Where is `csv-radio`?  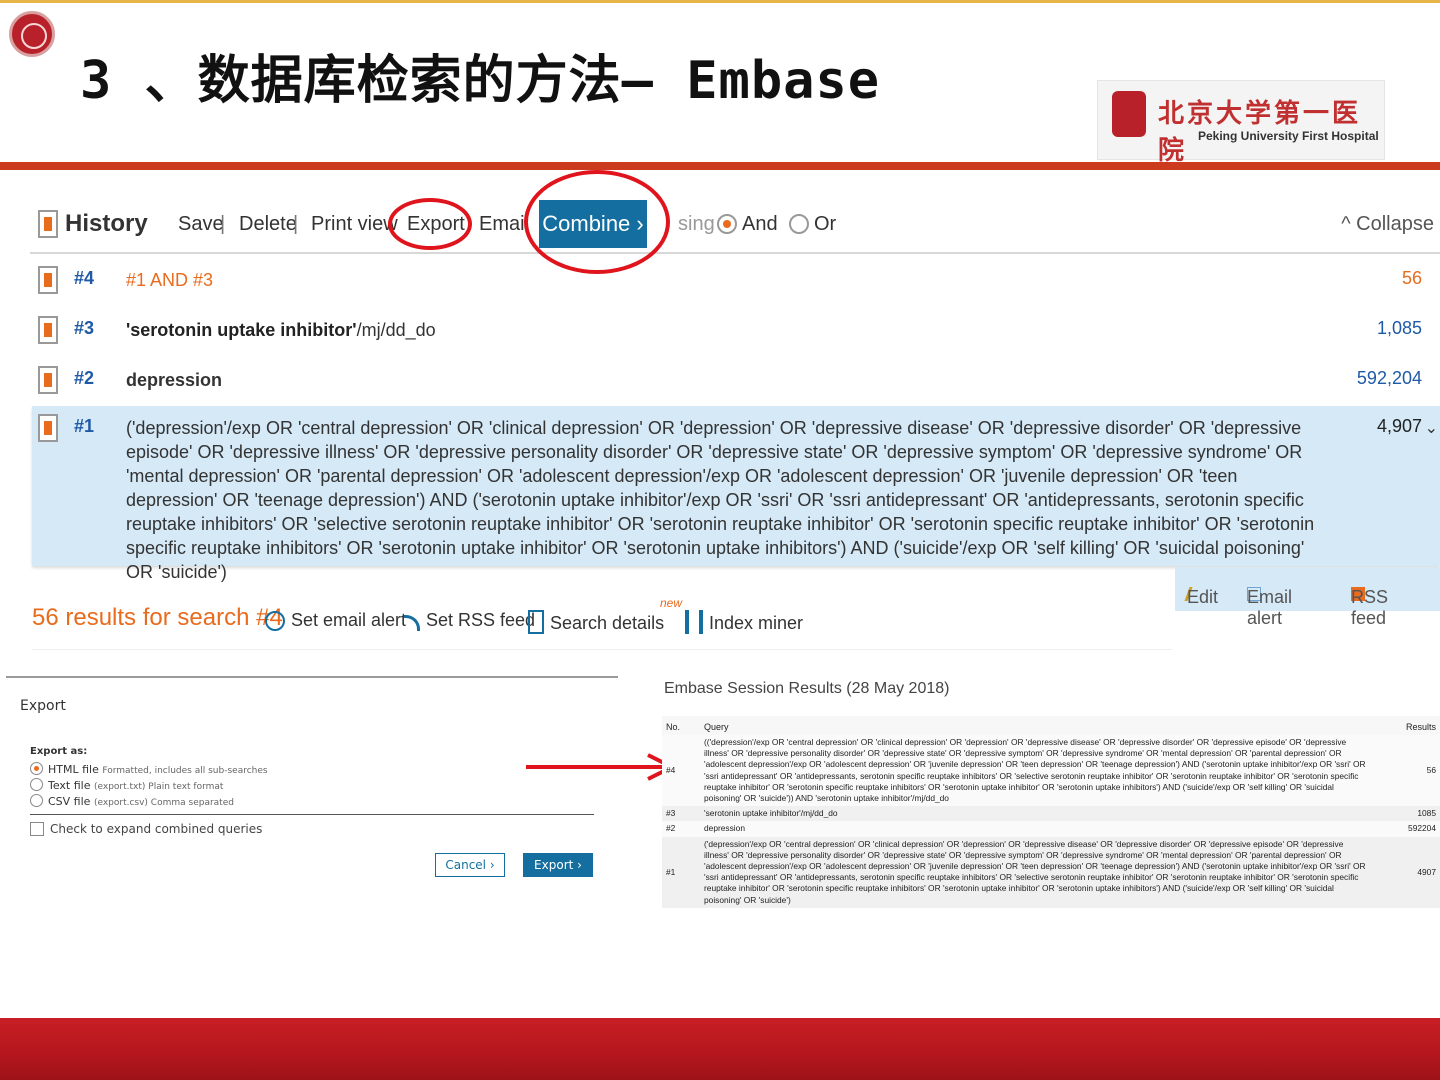
csv-radio is located at coordinates (36, 800).